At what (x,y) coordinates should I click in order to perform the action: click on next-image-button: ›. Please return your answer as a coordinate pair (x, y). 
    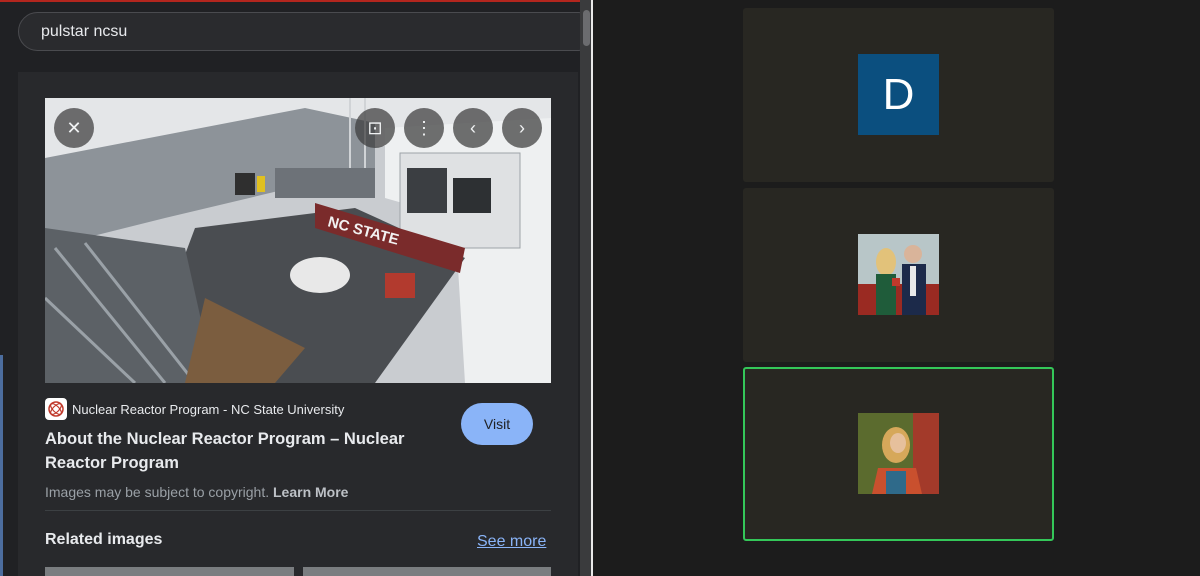
    Looking at the image, I should click on (522, 128).